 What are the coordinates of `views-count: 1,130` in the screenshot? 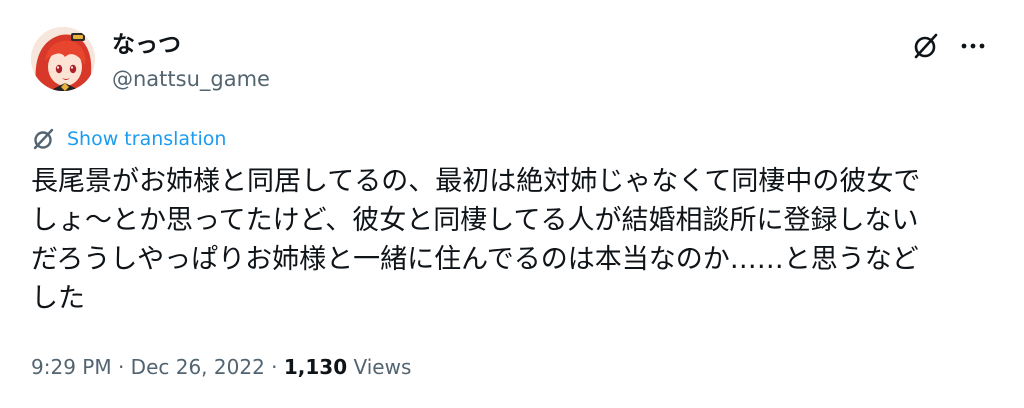 It's located at (315, 367).